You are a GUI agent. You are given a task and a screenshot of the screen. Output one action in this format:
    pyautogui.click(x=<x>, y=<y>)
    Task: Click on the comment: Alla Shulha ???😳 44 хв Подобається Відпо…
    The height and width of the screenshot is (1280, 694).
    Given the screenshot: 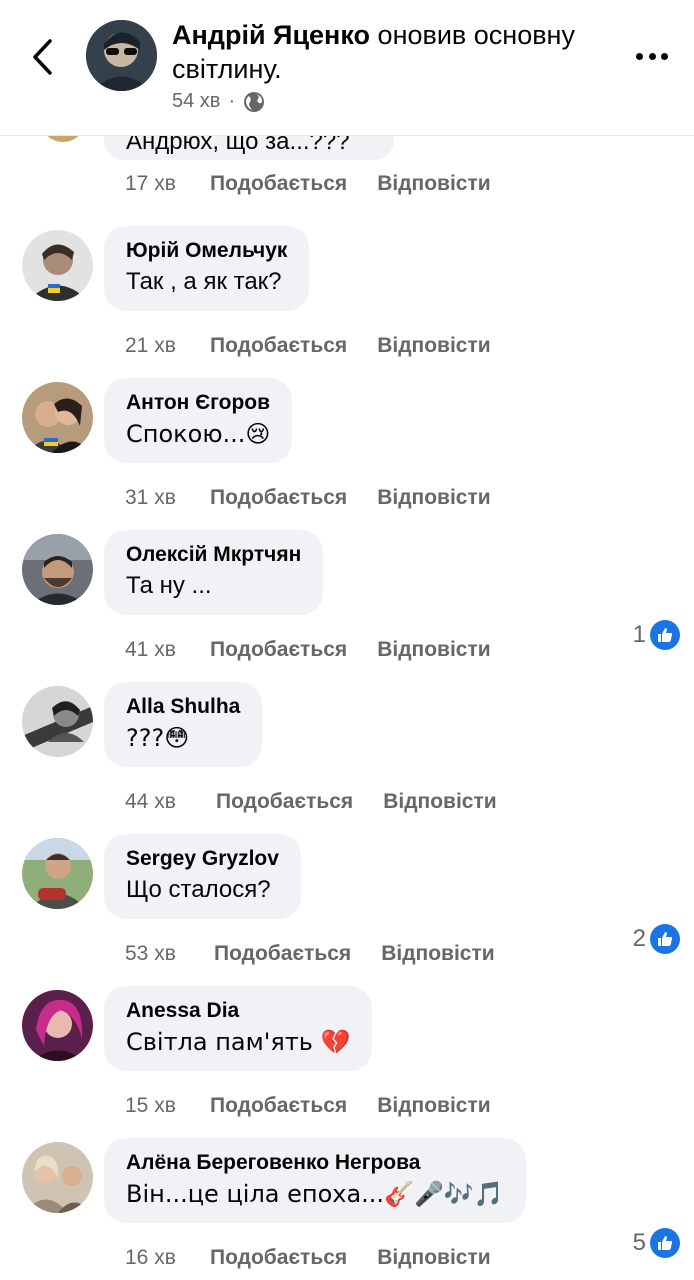 What is the action you would take?
    pyautogui.click(x=347, y=757)
    